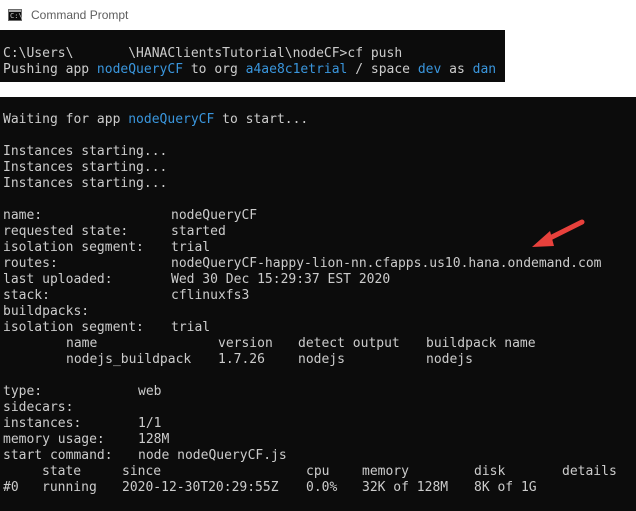 This screenshot has width=636, height=511. I want to click on buildpack-header-buildpack-name: buildpack name, so click(481, 343).